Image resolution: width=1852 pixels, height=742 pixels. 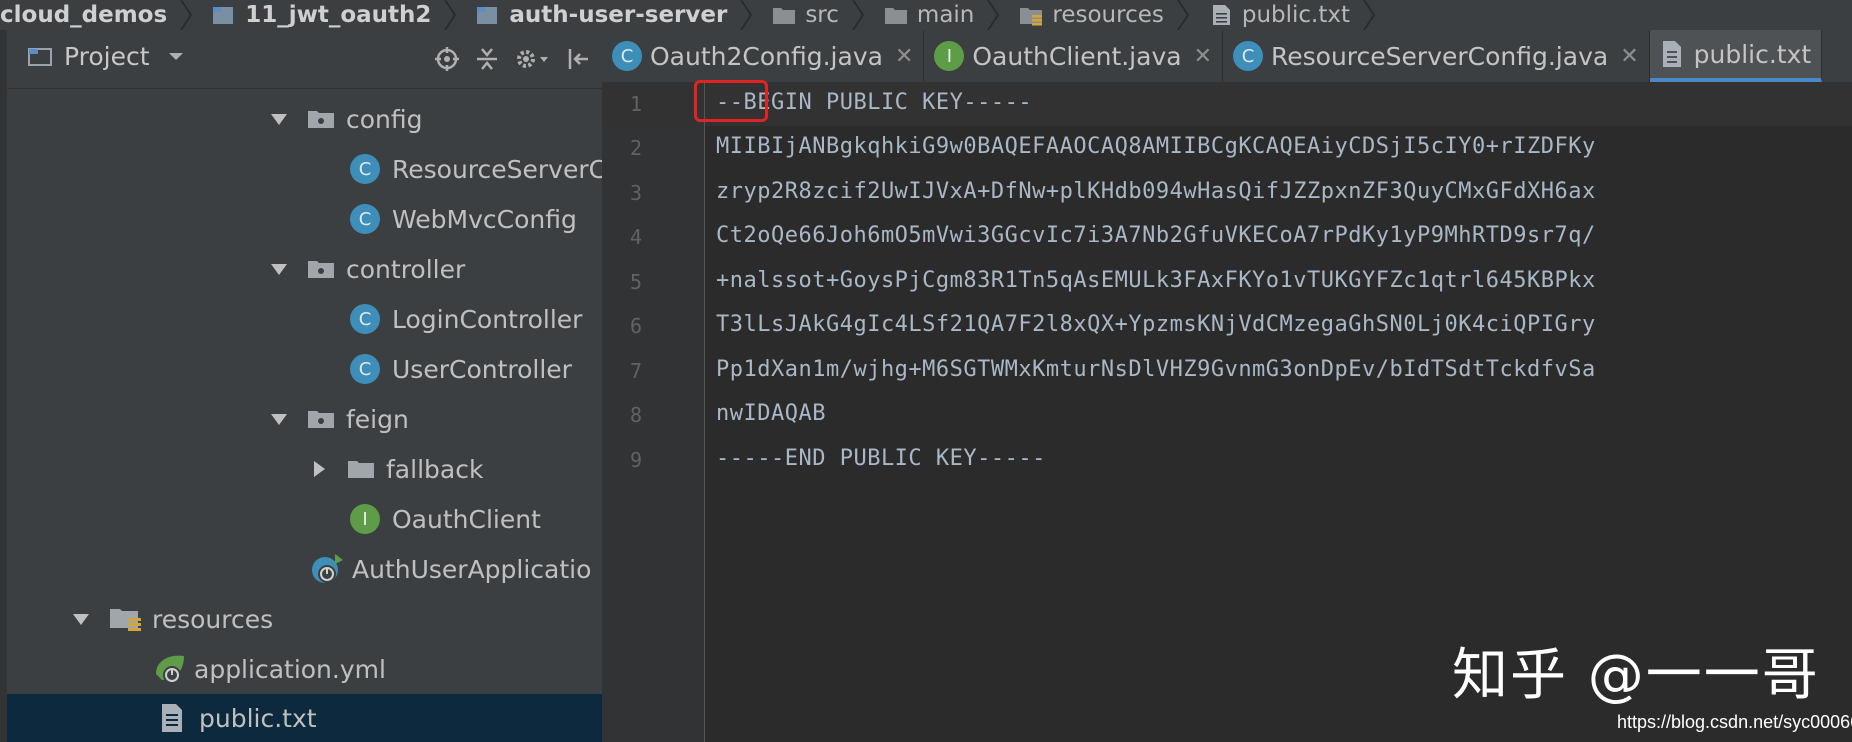 I want to click on tree-item-login-controller: C LoginController, so click(x=466, y=319).